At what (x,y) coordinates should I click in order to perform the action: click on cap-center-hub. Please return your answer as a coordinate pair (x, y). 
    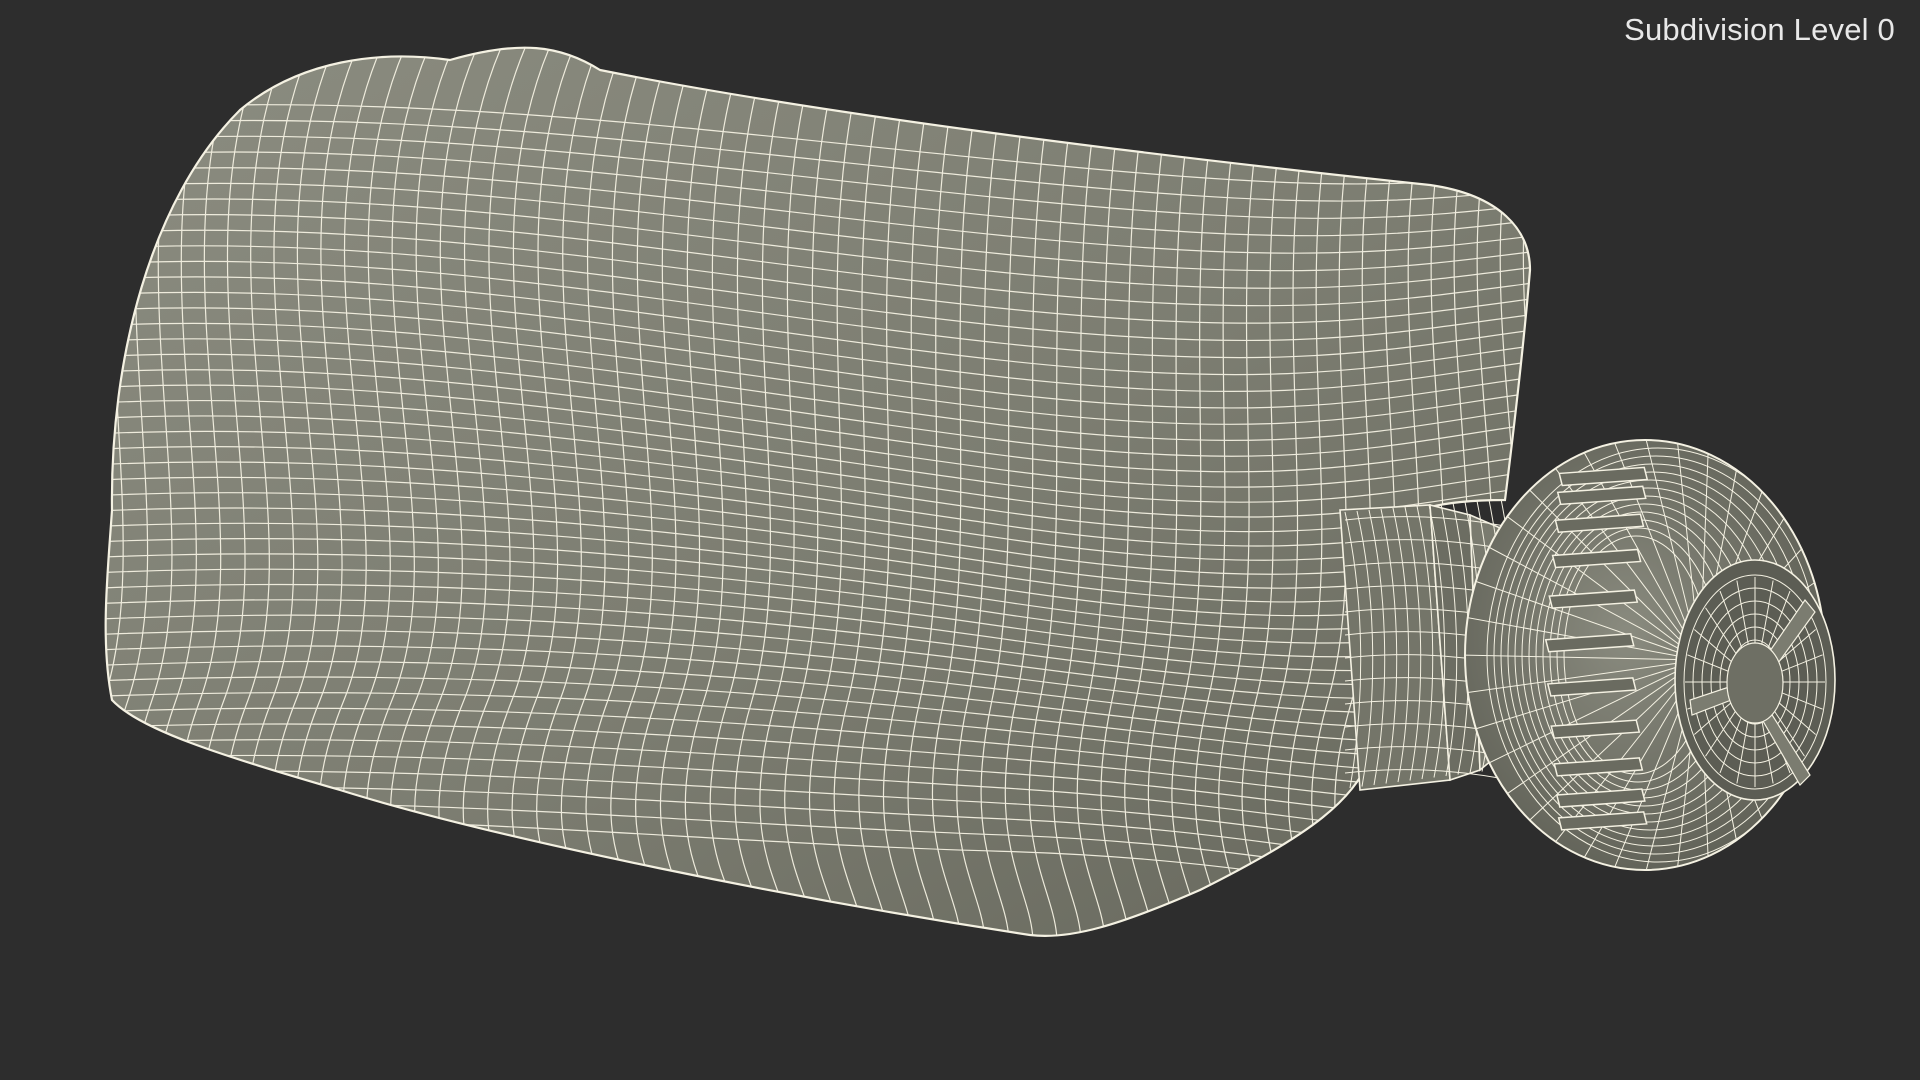
    Looking at the image, I should click on (1755, 683).